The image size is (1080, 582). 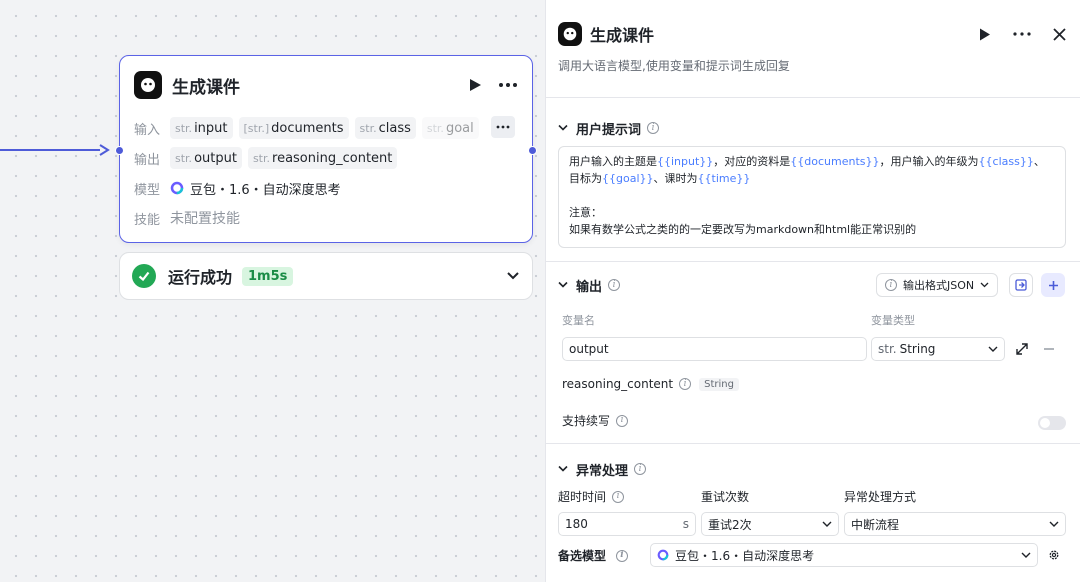 I want to click on prompt-note-body: 如果有数学公式之类的的一定要改写为markdown和html能正常识别的, so click(x=743, y=229).